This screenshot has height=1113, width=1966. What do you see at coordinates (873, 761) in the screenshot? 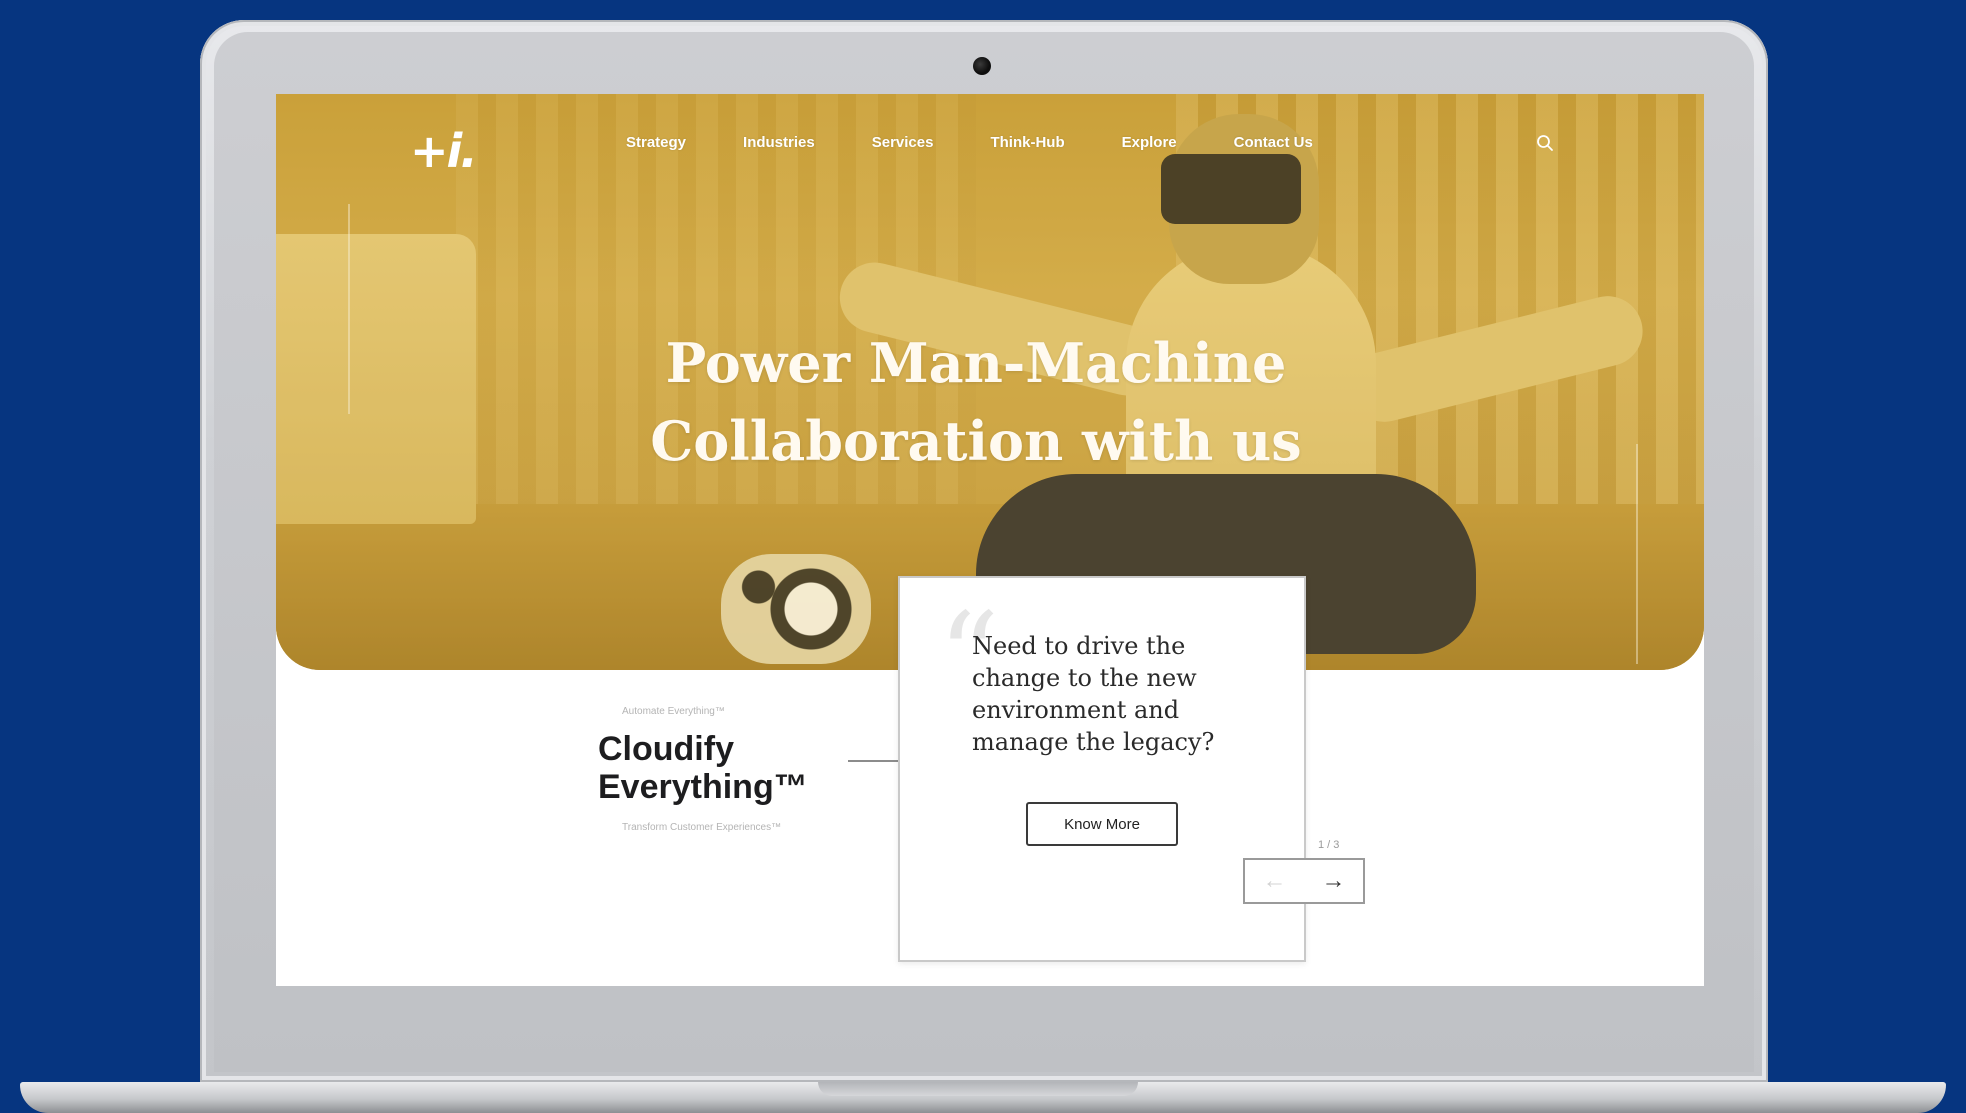
I see `connector-line` at bounding box center [873, 761].